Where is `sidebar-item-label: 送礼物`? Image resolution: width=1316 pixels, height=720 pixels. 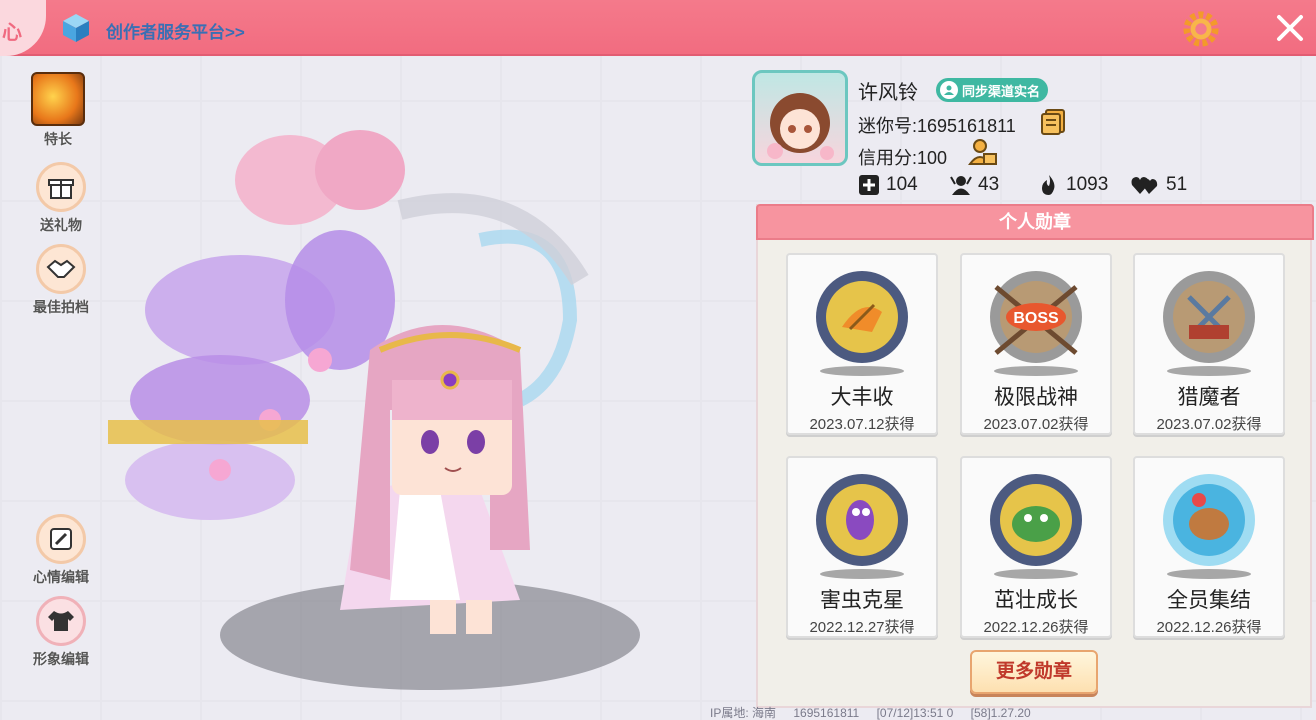
sidebar-item-label: 送礼物 is located at coordinates (61, 225).